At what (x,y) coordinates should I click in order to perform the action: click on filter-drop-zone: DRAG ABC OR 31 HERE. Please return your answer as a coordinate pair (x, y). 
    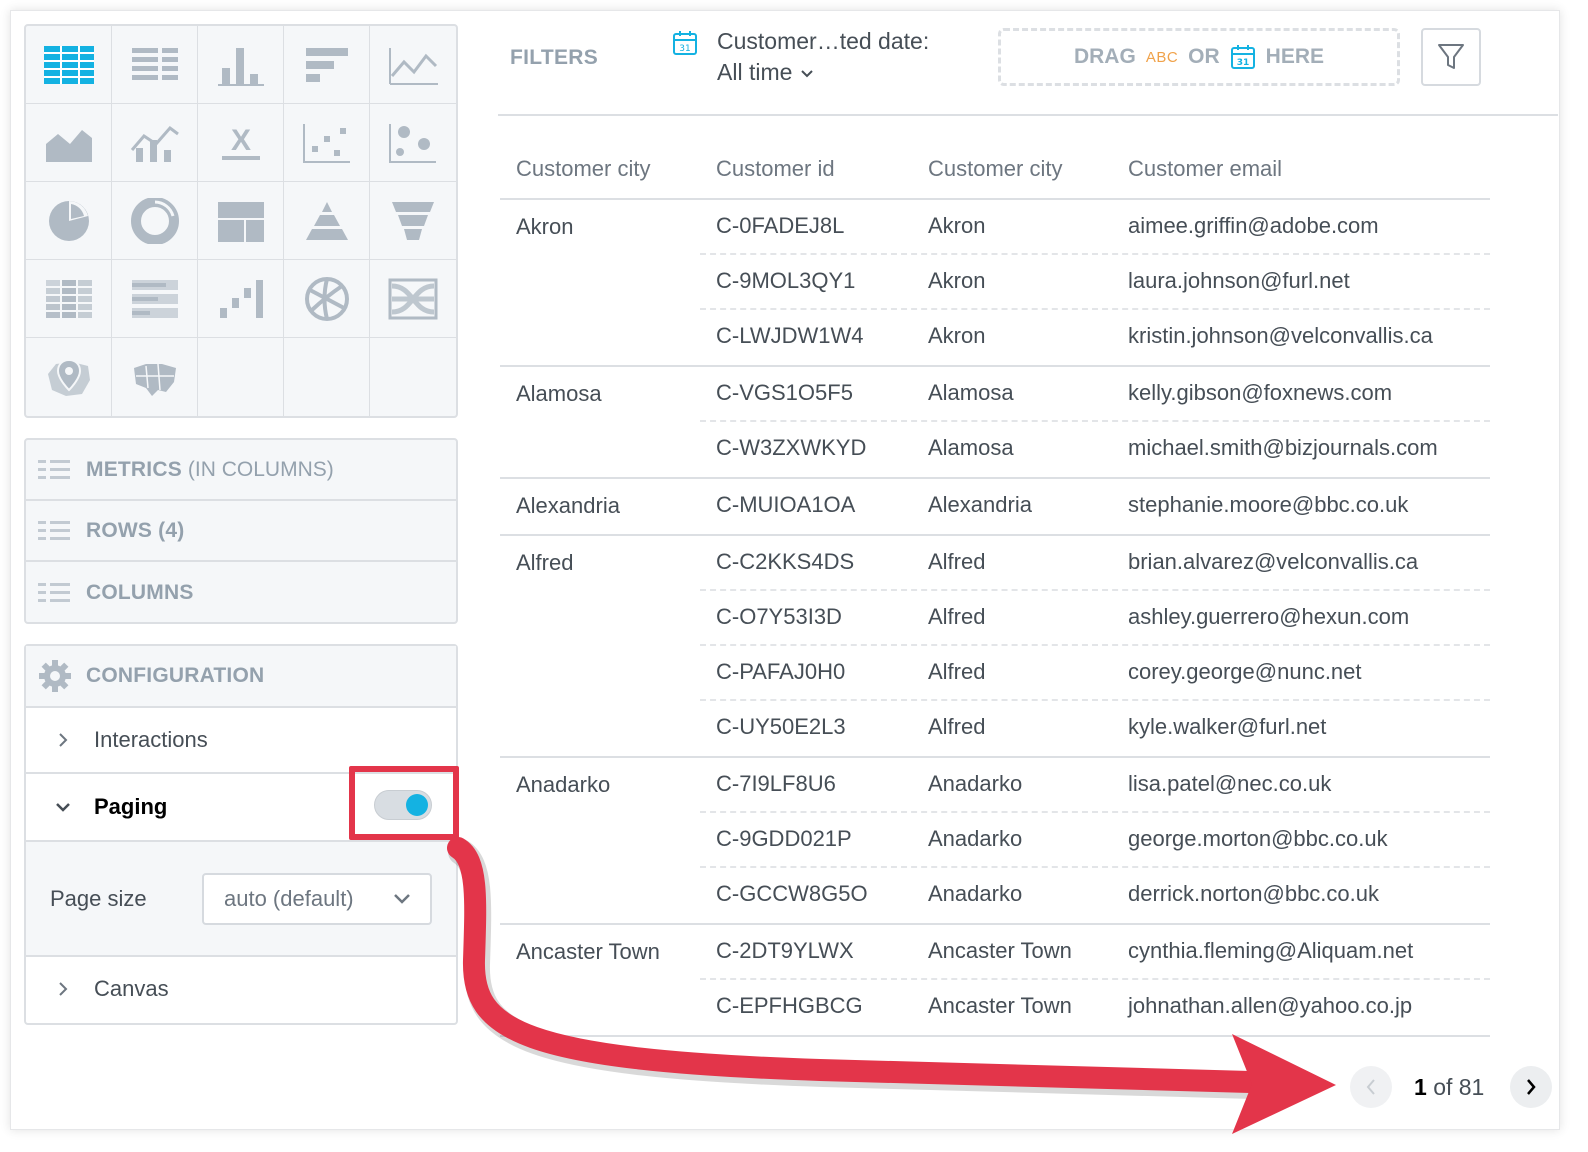
    Looking at the image, I should click on (1199, 57).